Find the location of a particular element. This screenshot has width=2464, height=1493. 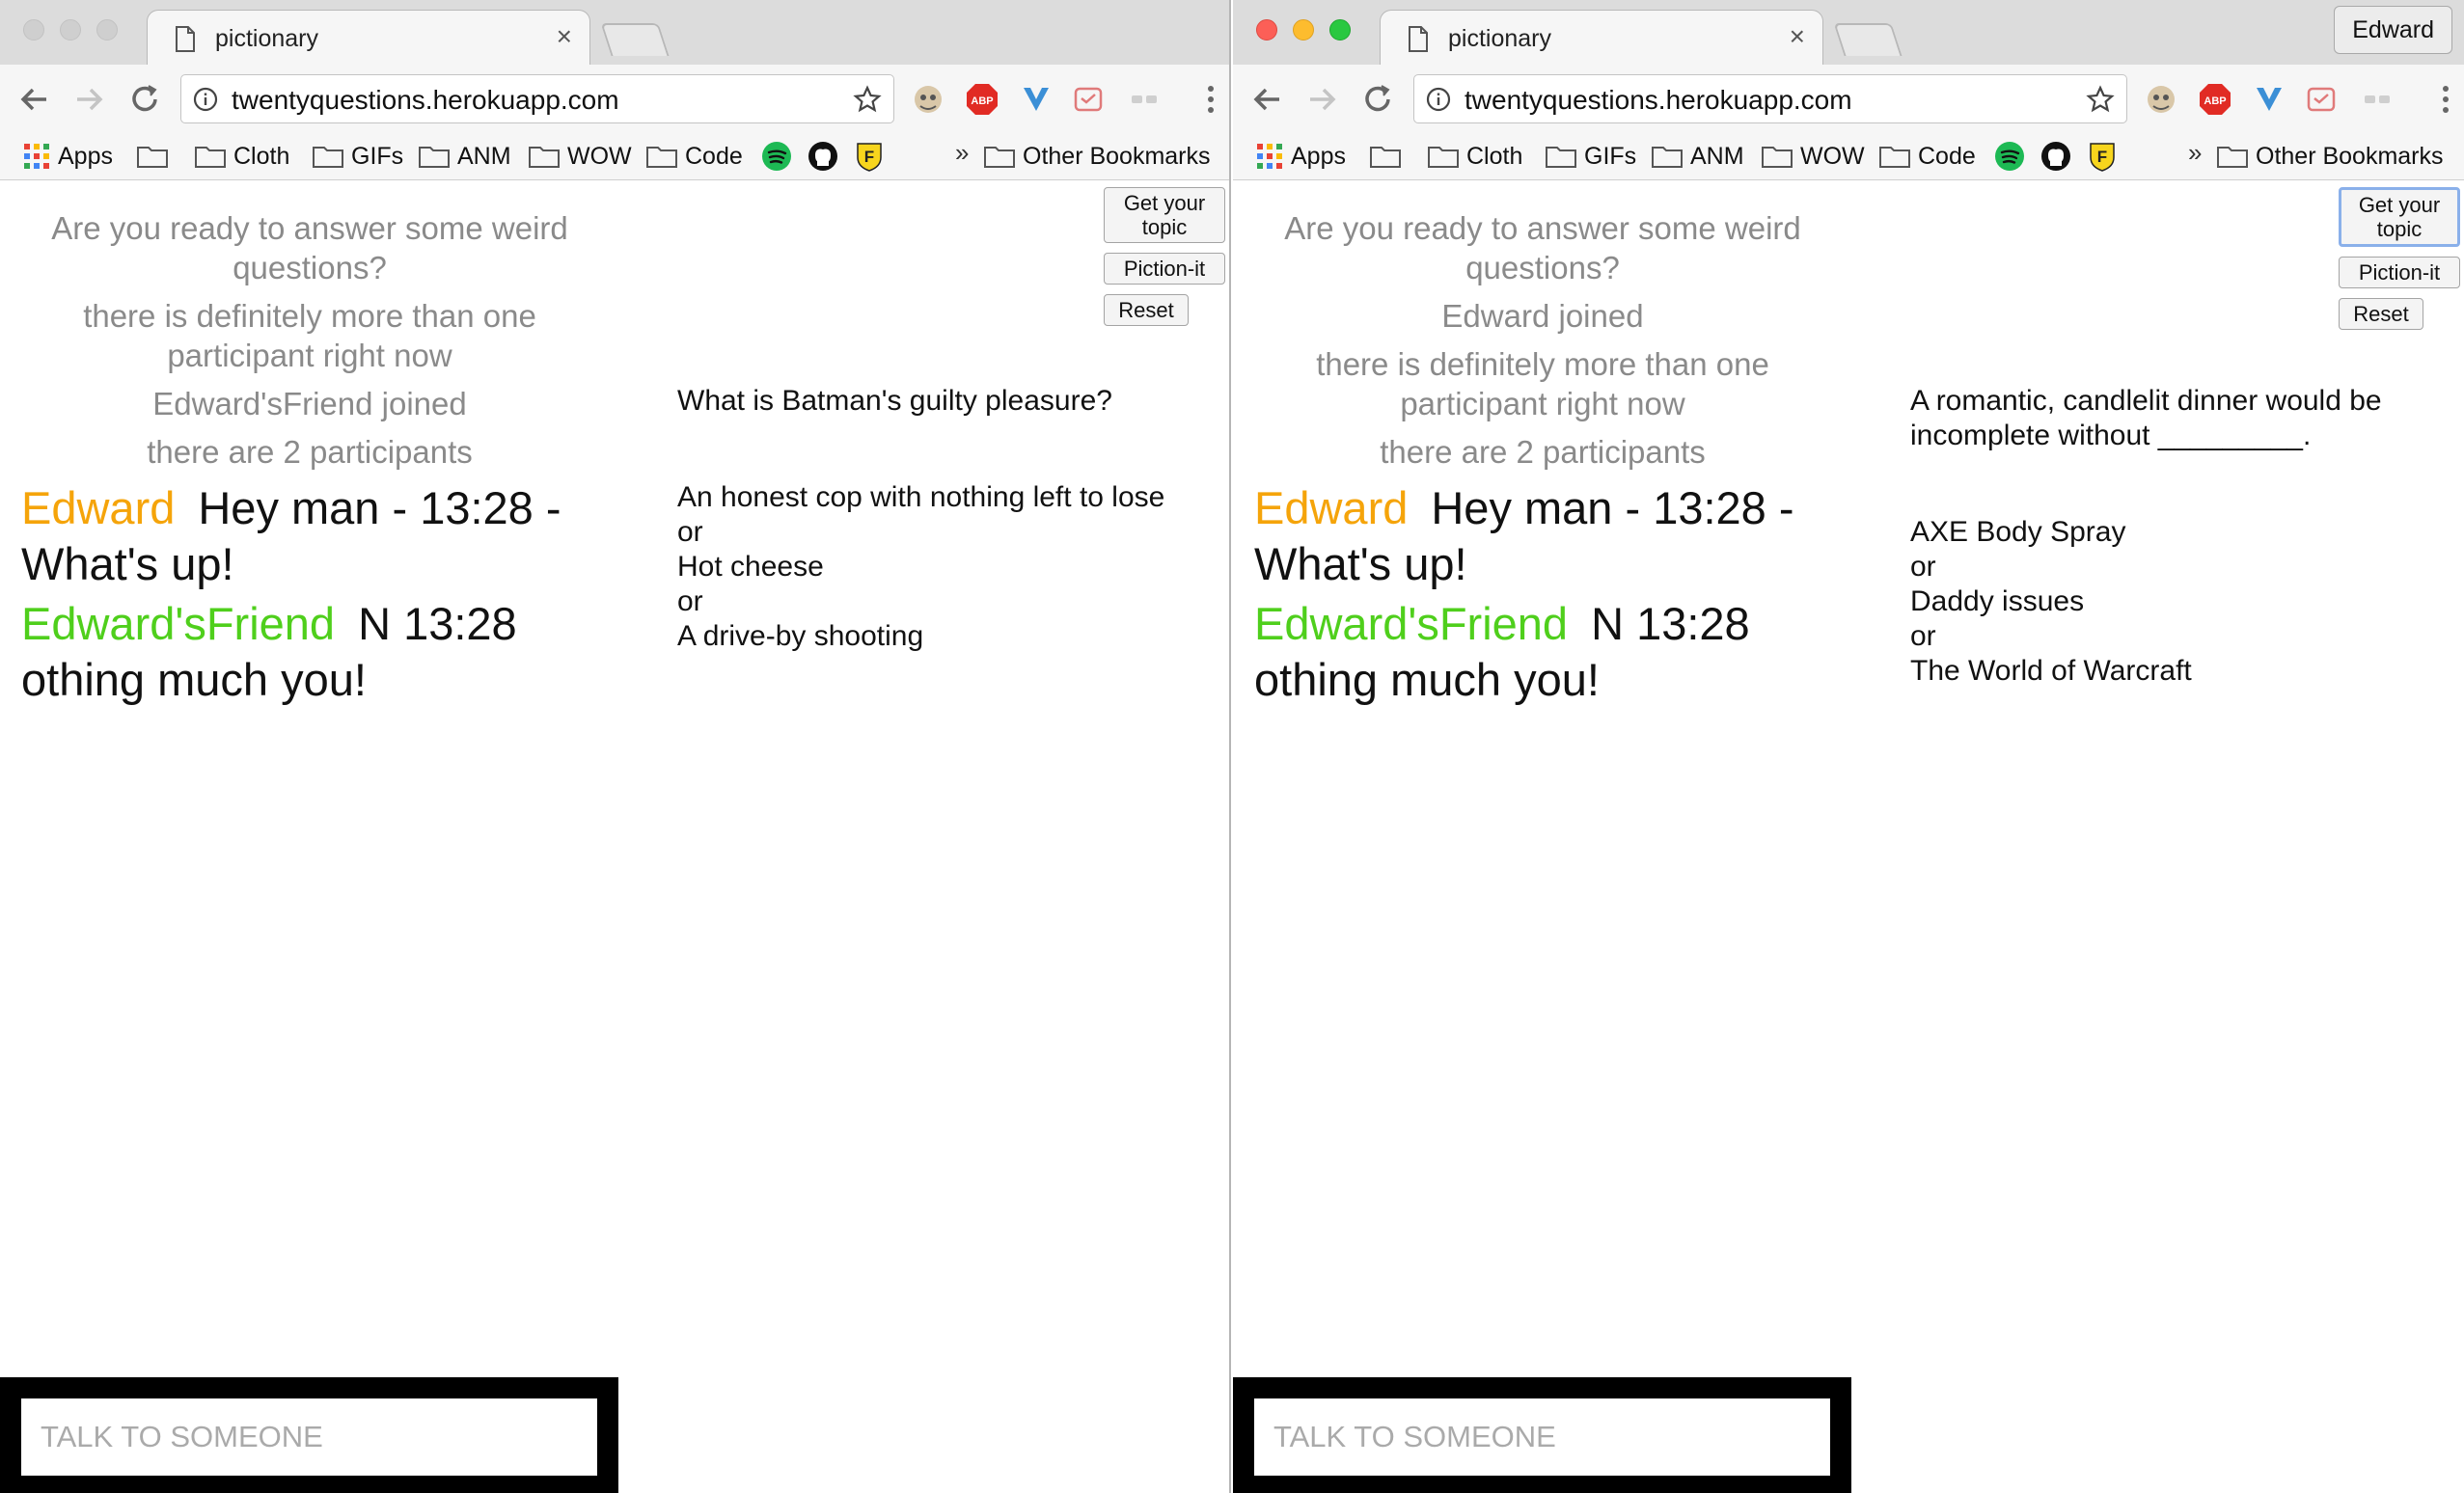

game-controls: Get your topic Piction-it Reset is located at coordinates (1164, 257).